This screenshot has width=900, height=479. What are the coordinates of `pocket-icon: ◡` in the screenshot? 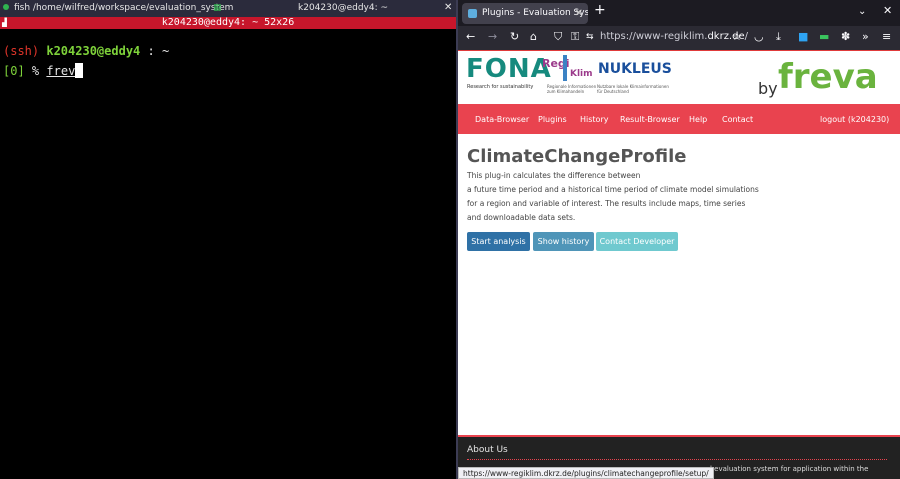 It's located at (759, 36).